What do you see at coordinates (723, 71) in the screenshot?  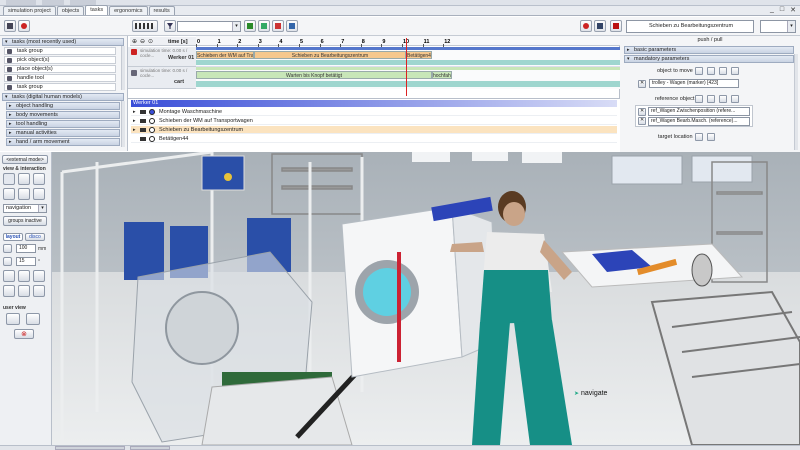 I see `clear-object-button` at bounding box center [723, 71].